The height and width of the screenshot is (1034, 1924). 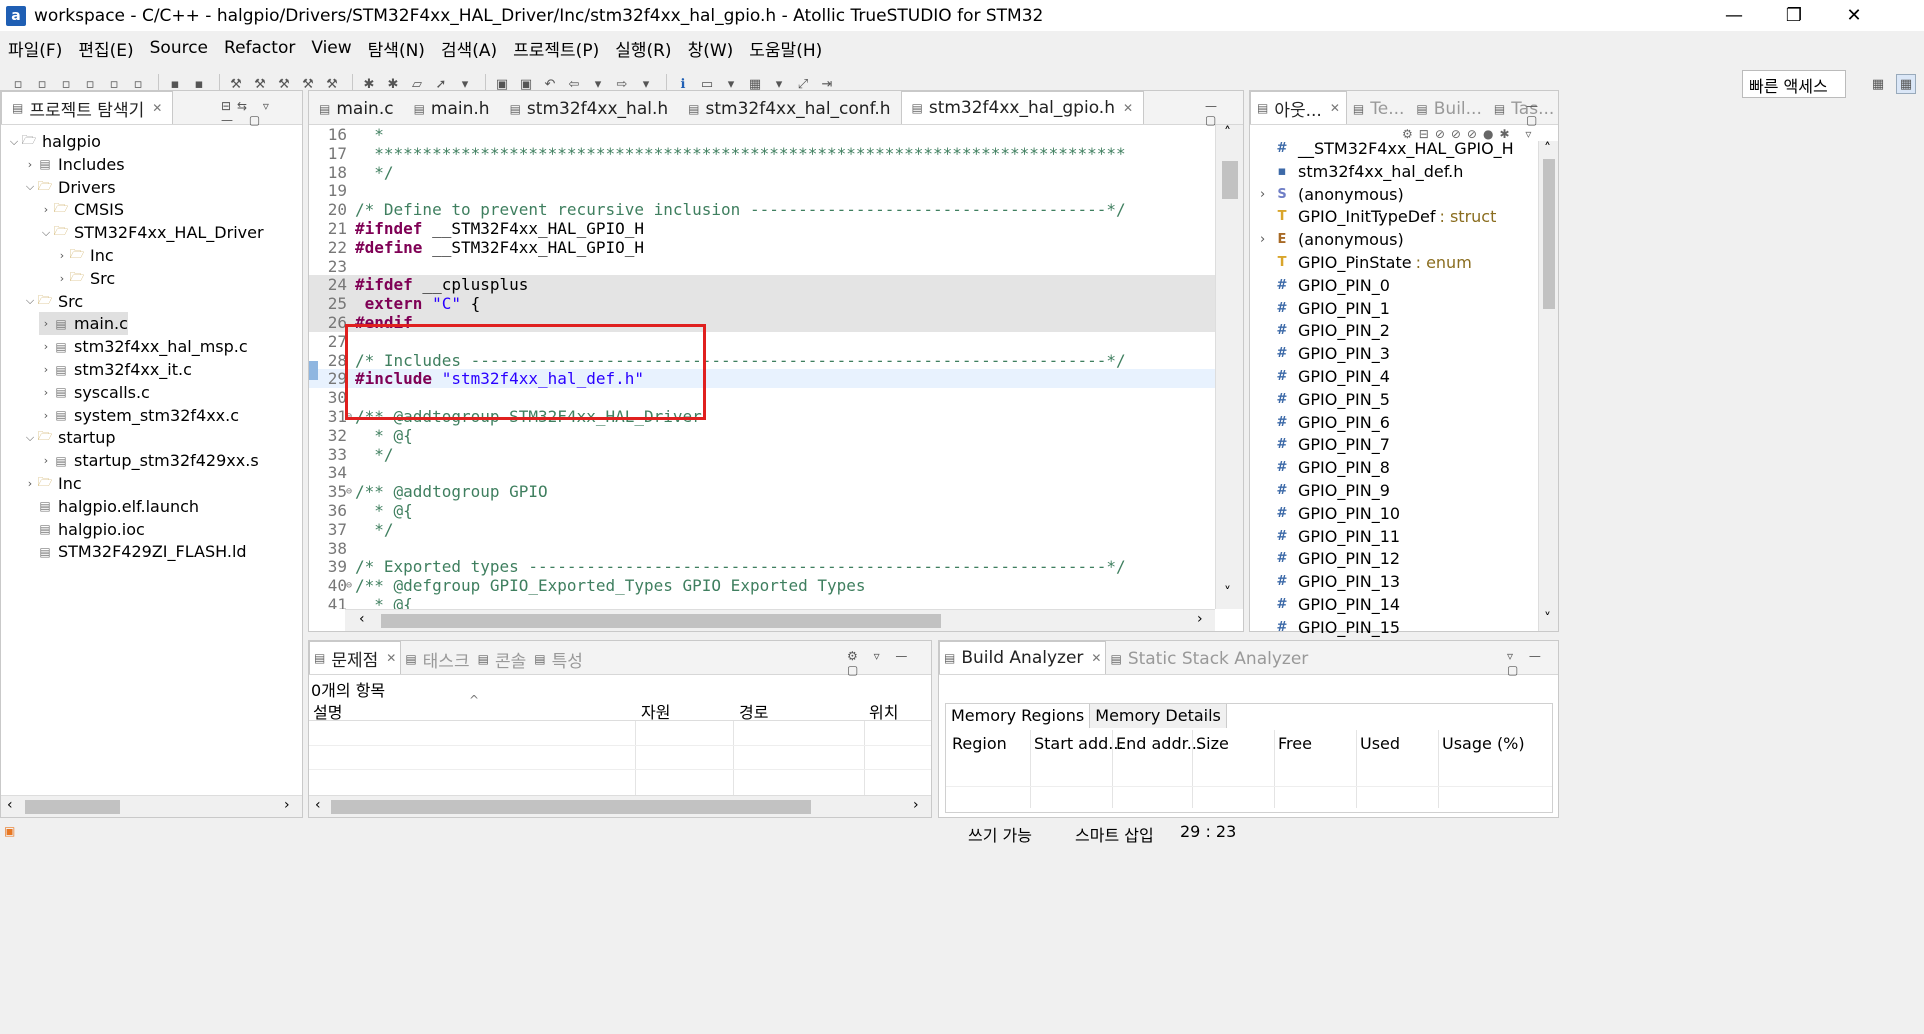 What do you see at coordinates (1332, 330) in the screenshot?
I see `outline-item: # GPIO_PIN_2` at bounding box center [1332, 330].